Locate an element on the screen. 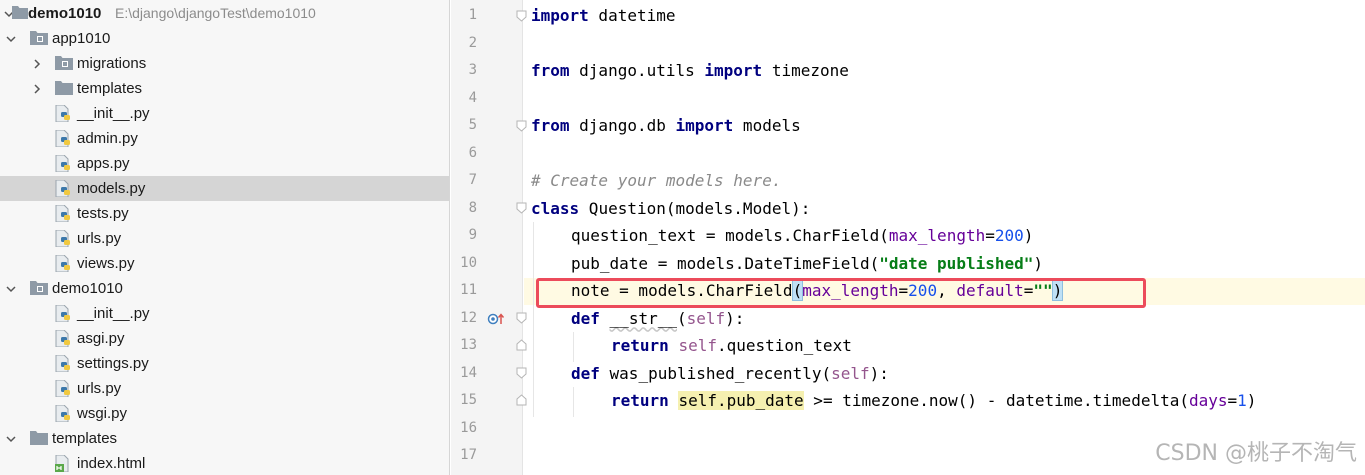 The image size is (1365, 475). line-number: 13 is located at coordinates (468, 345).